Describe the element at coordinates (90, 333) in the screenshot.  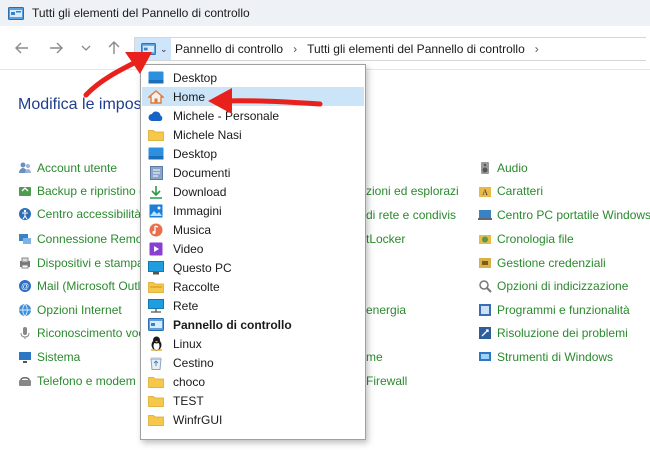
I see `item-label: Riconoscimento voc` at that location.